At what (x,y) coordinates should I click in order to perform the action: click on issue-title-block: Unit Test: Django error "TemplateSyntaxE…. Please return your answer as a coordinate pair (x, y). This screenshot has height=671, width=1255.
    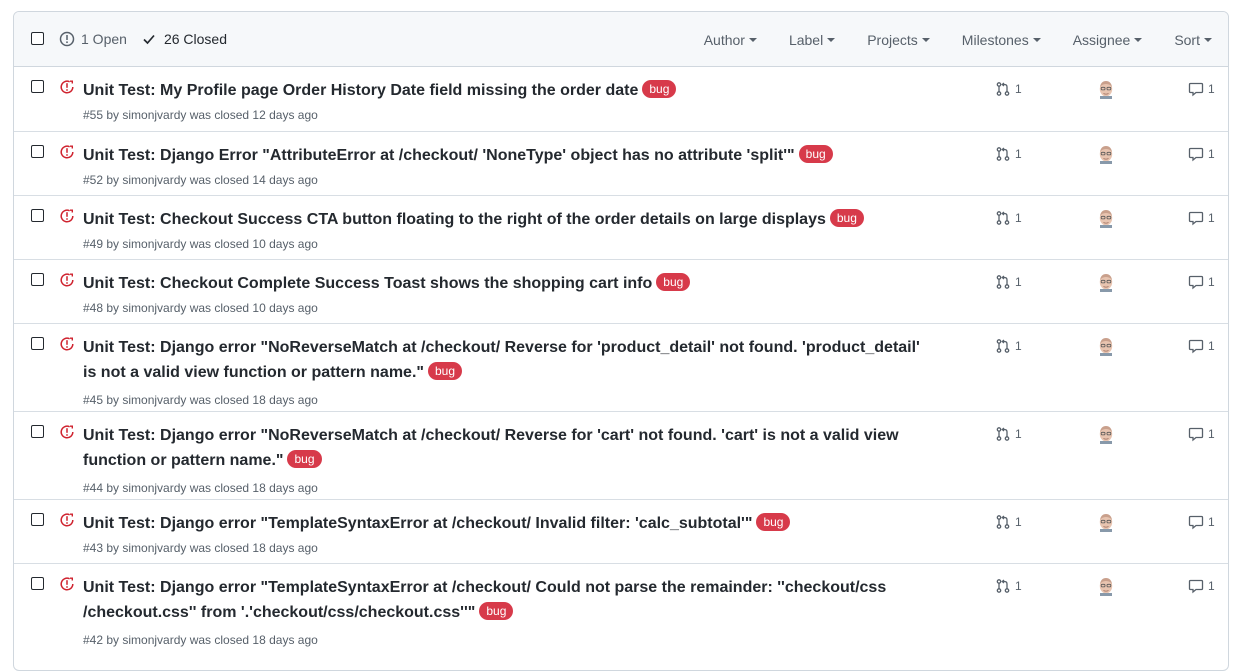
    Looking at the image, I should click on (503, 600).